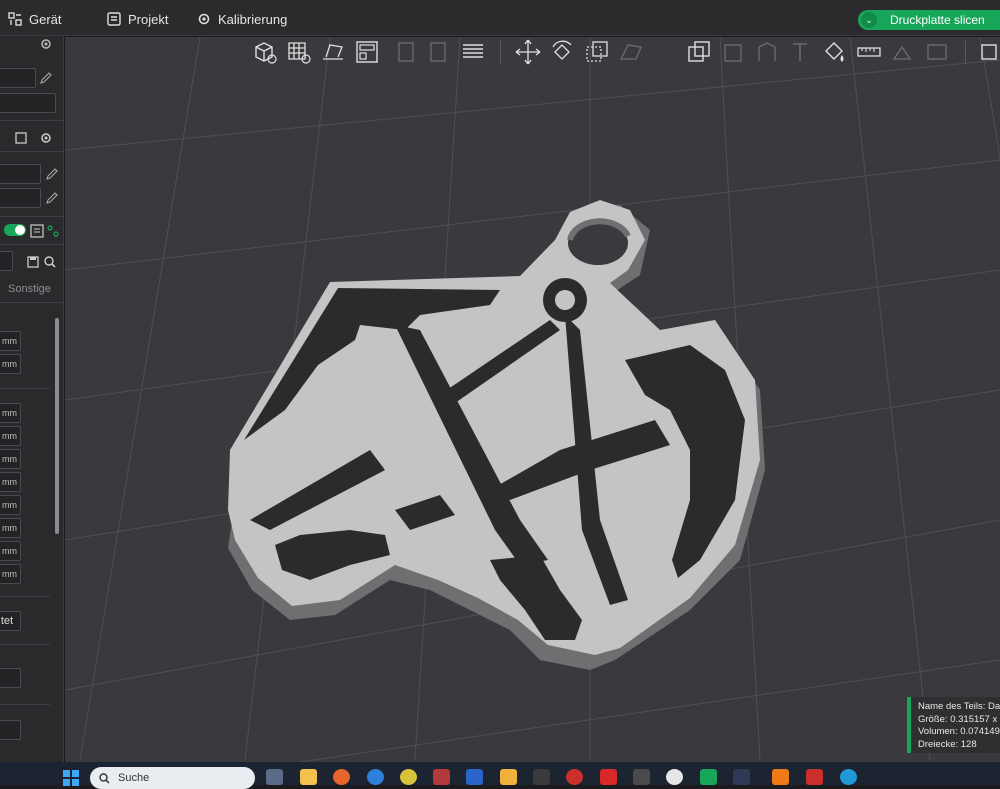 Image resolution: width=1000 pixels, height=789 pixels. I want to click on slicer-app-icon, so click(674, 777).